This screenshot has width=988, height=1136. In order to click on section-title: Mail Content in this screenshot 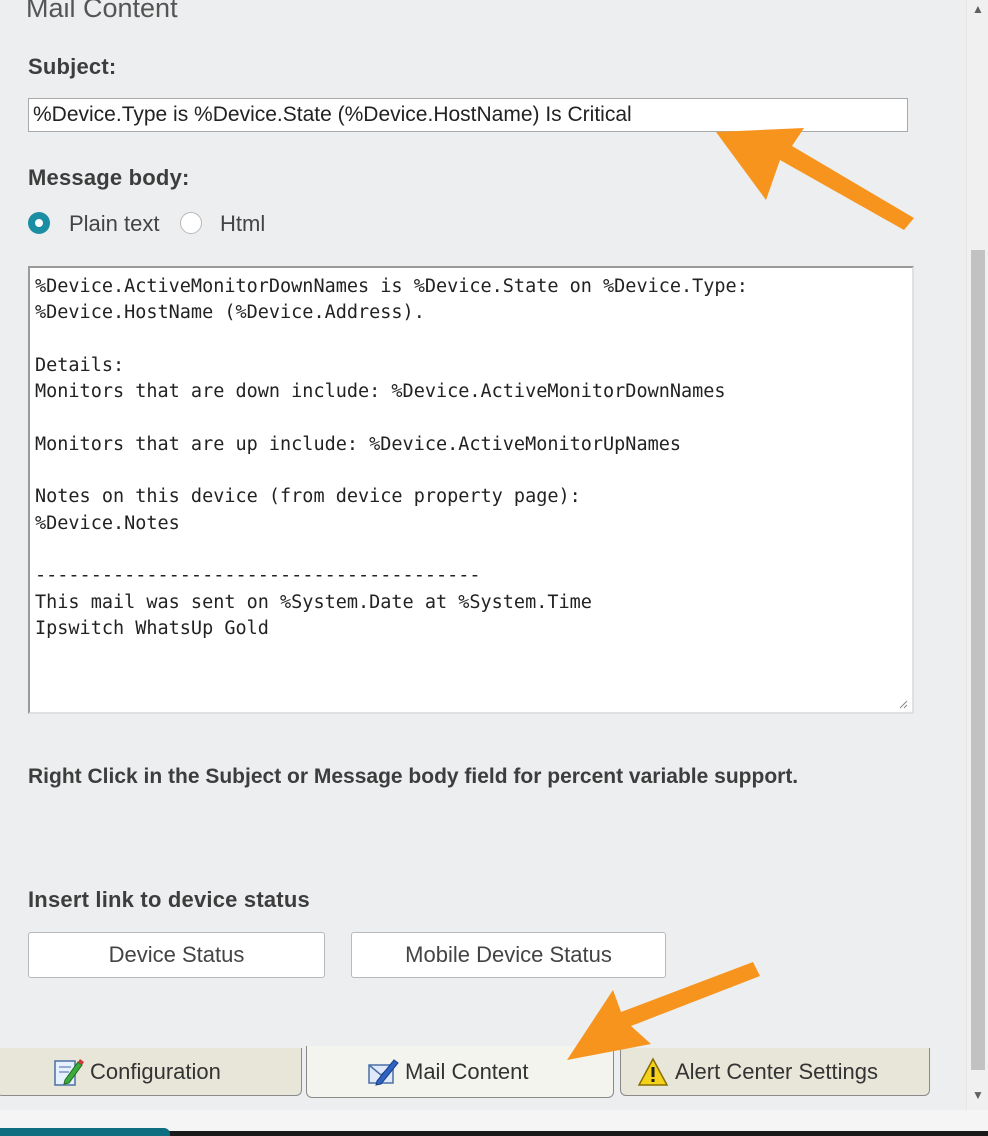, I will do `click(102, 11)`.